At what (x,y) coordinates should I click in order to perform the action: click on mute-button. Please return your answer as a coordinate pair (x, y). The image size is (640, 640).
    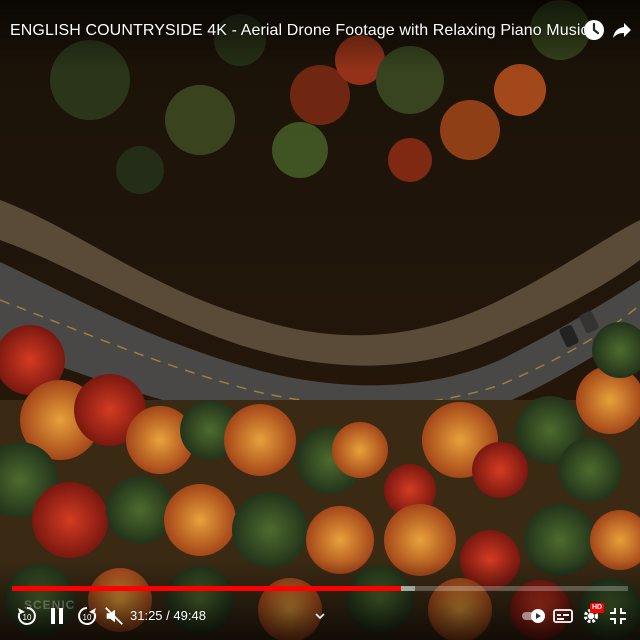
    Looking at the image, I should click on (114, 616).